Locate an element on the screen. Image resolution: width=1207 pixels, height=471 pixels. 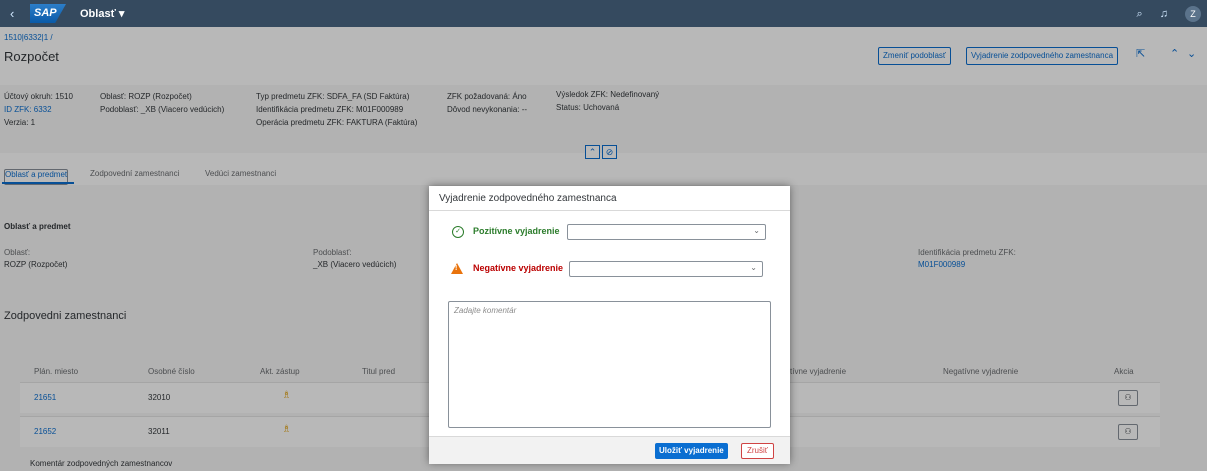
comment-placeholder: Zadajte komentár is located at coordinates (485, 310).